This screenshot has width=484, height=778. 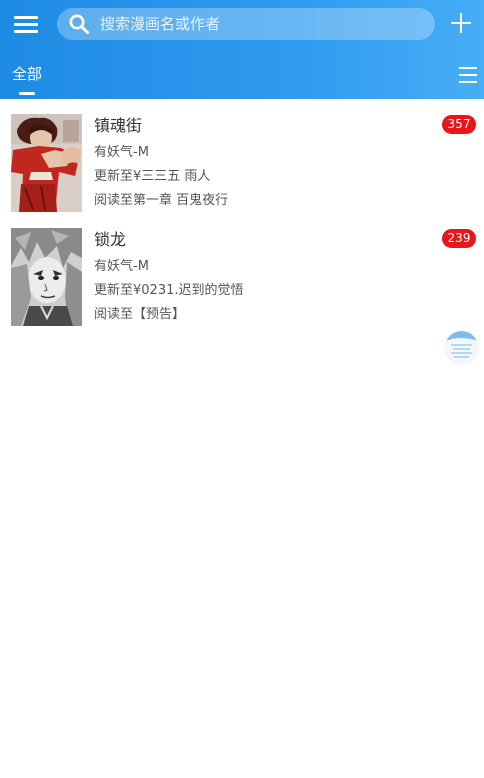 I want to click on search-bar: 搜索漫画名或作者, so click(x=246, y=24).